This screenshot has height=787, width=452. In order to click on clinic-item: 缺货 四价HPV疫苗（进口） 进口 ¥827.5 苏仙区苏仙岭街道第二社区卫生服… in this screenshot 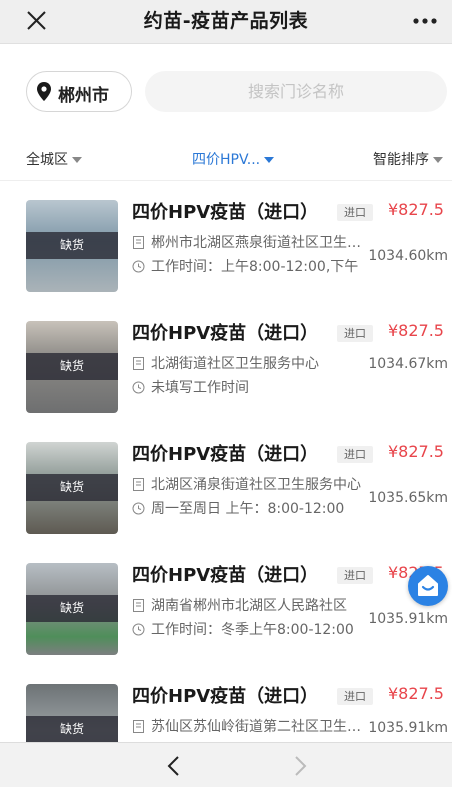, I will do `click(226, 704)`.